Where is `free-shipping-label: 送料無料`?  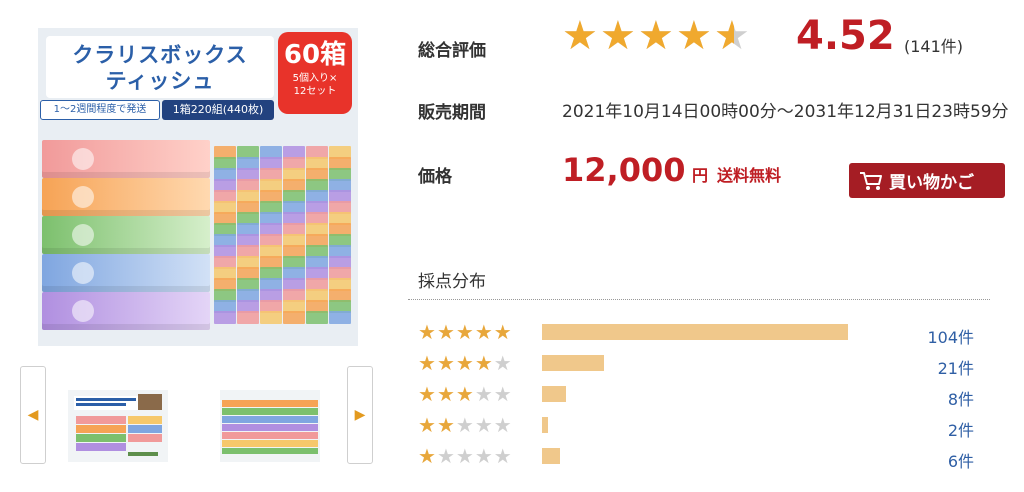 free-shipping-label: 送料無料 is located at coordinates (749, 175).